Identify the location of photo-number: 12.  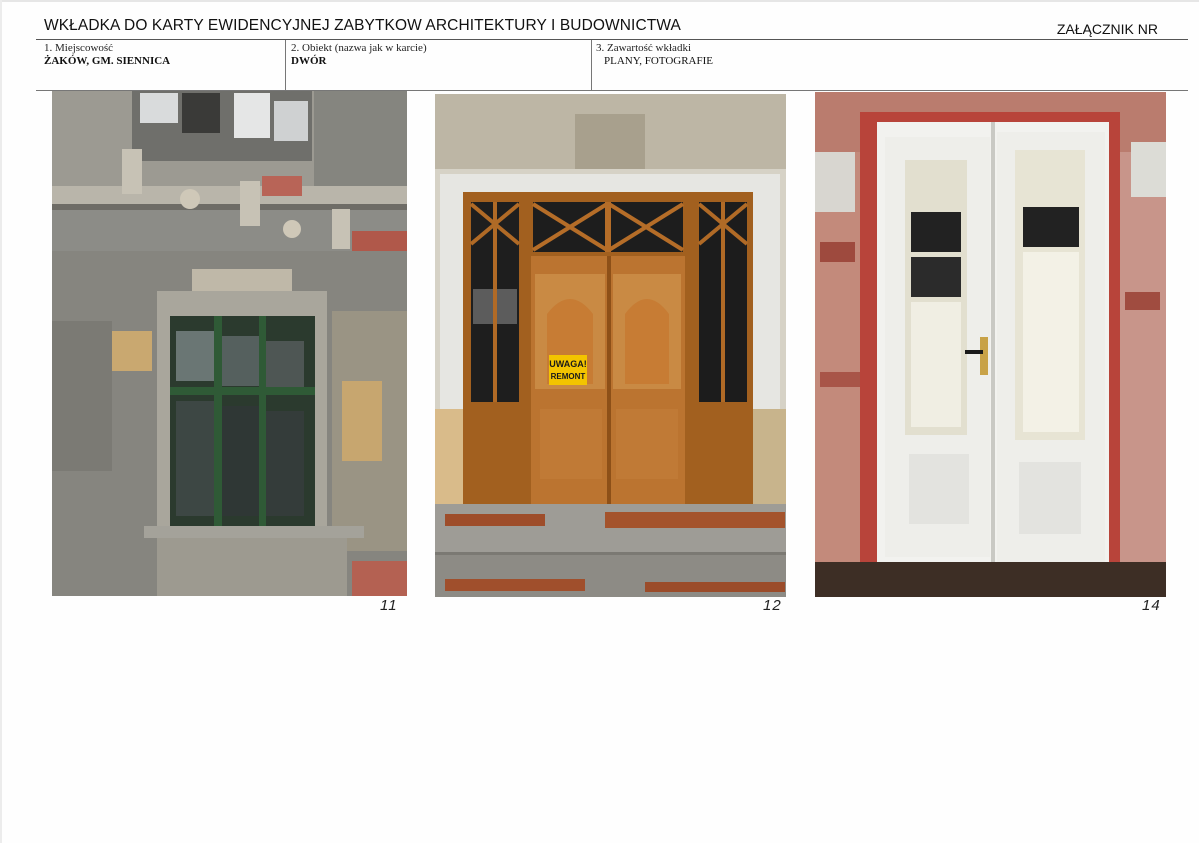
(772, 605).